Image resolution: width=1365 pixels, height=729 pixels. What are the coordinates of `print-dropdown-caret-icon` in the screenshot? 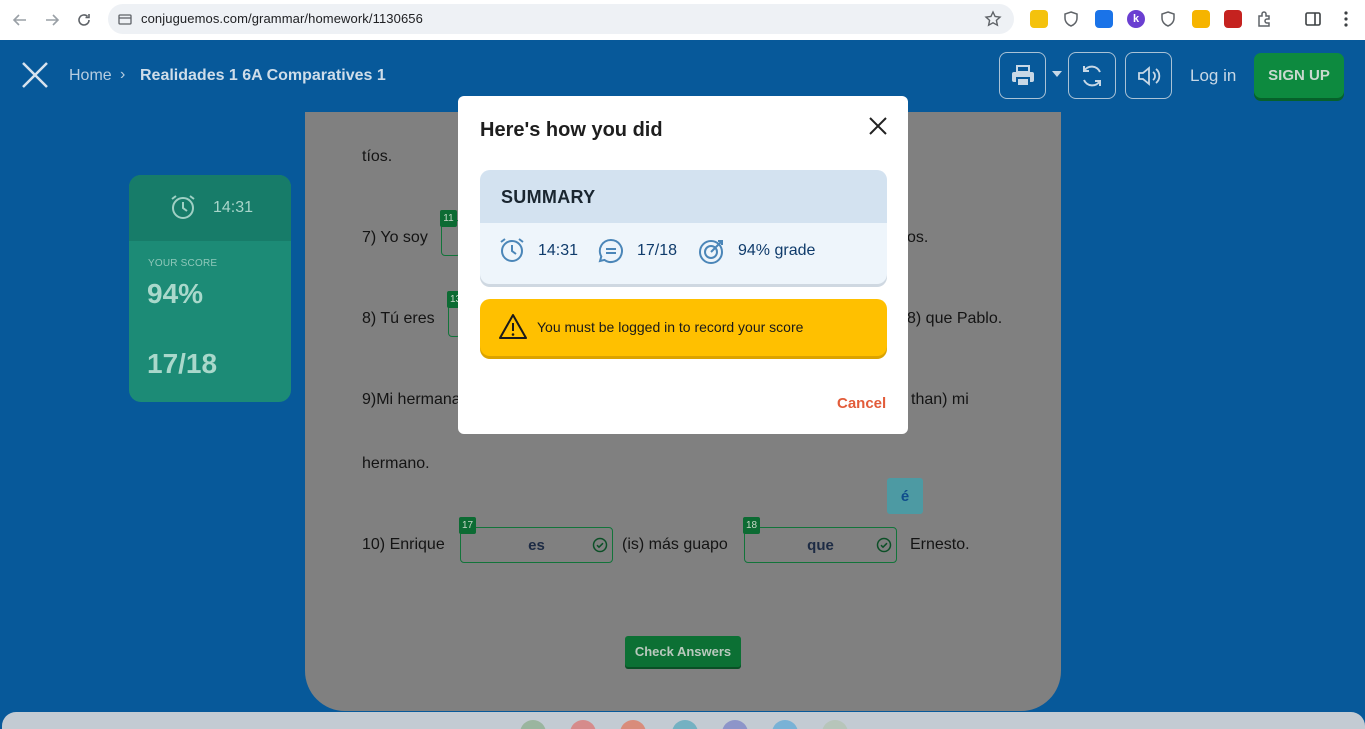 It's located at (1057, 74).